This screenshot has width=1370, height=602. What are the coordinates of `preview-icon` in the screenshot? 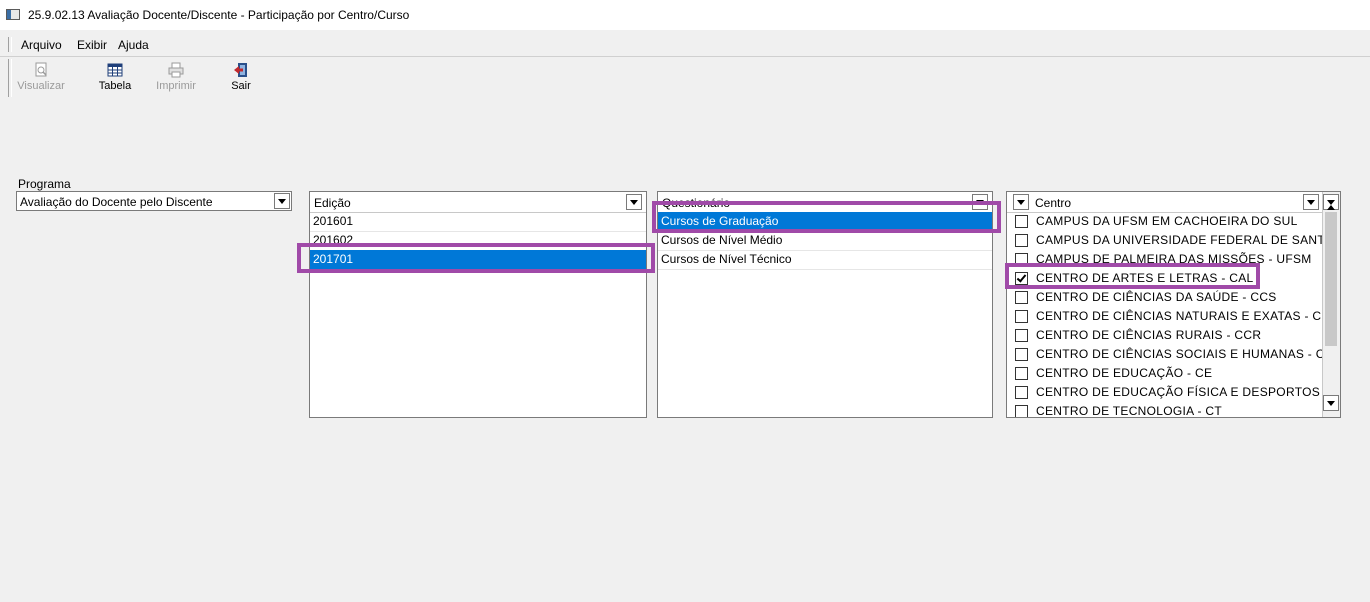 It's located at (41, 69).